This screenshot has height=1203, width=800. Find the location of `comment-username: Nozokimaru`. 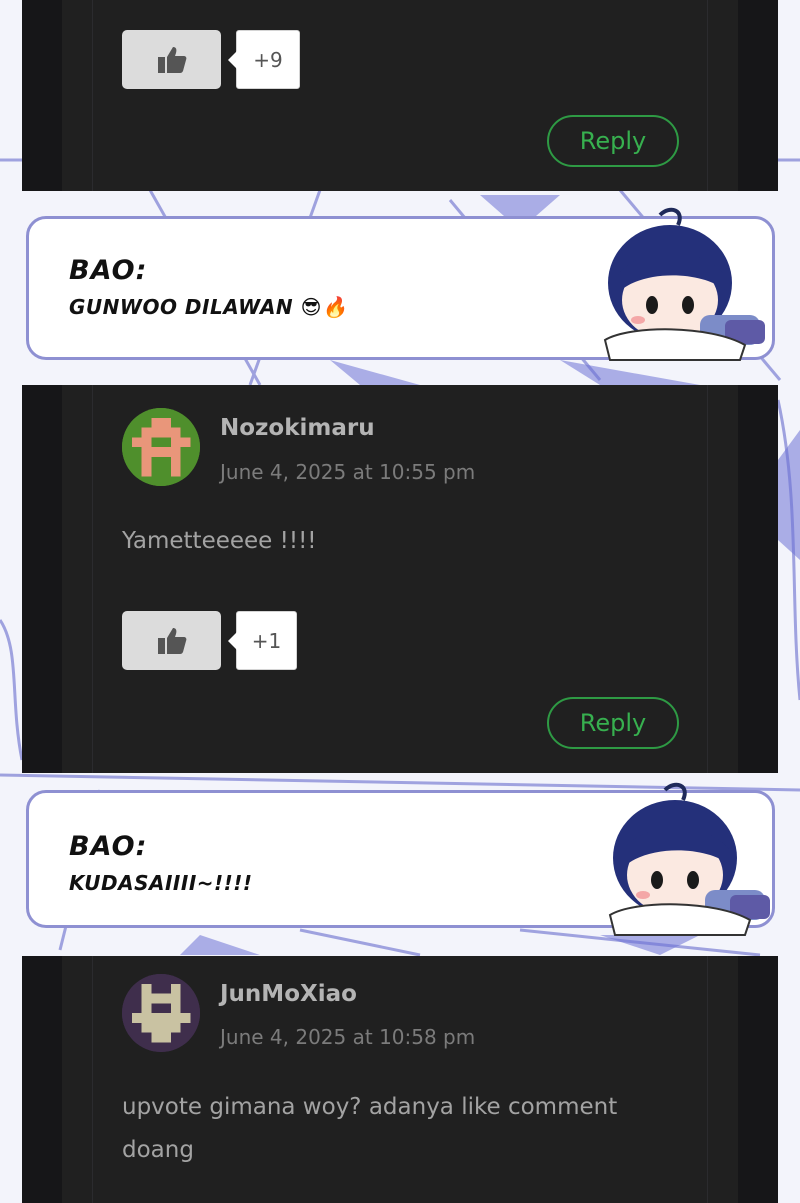

comment-username: Nozokimaru is located at coordinates (297, 428).